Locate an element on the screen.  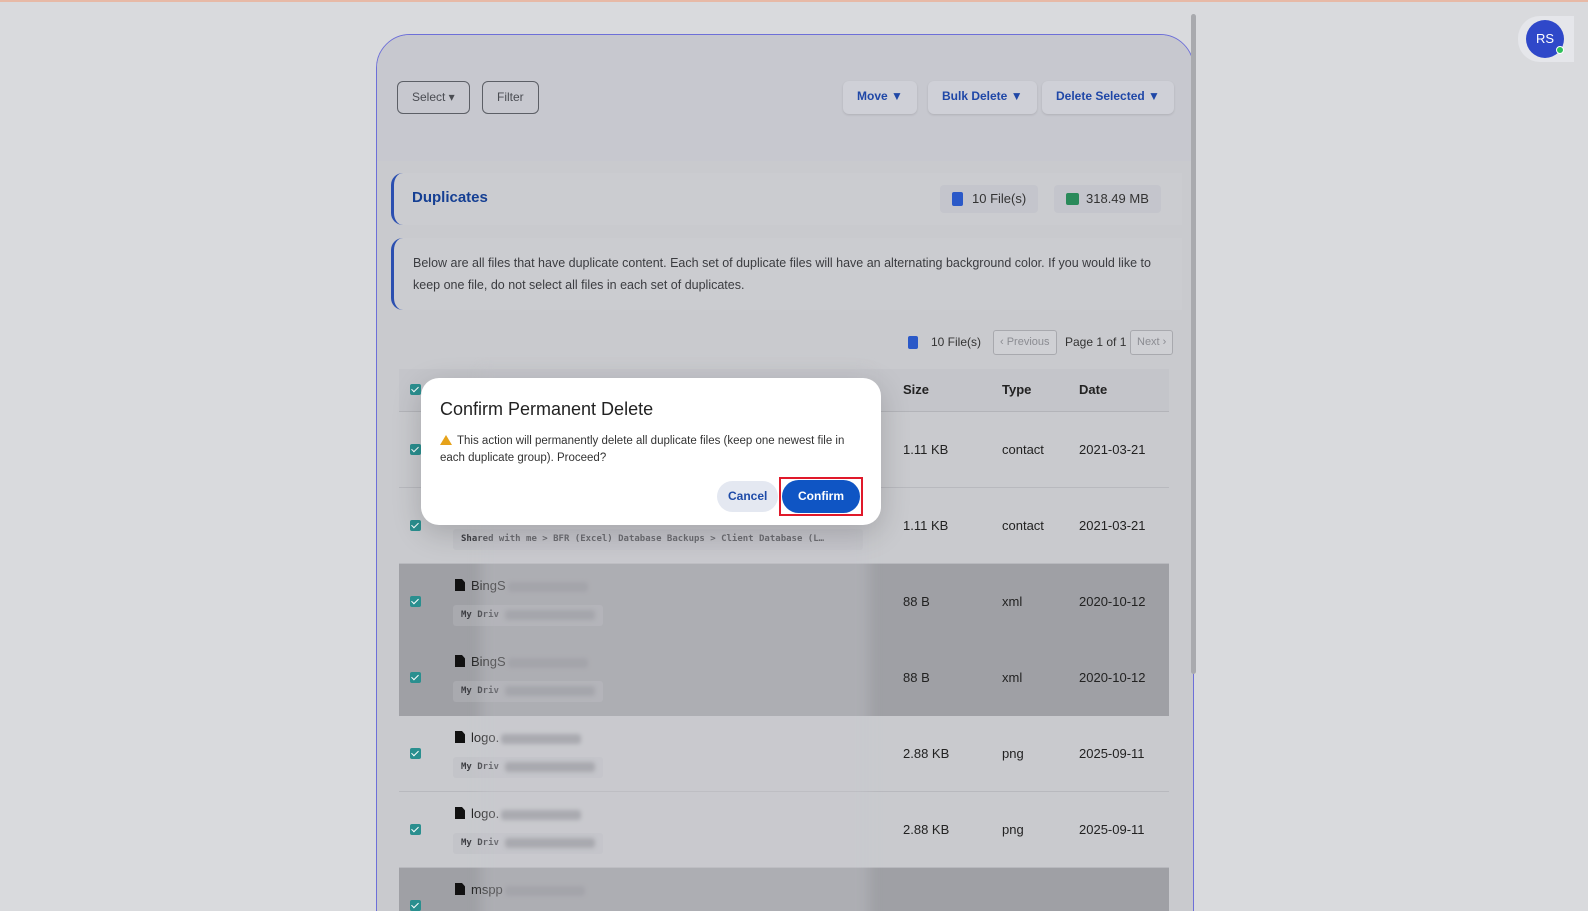
warning-icon is located at coordinates (446, 440).